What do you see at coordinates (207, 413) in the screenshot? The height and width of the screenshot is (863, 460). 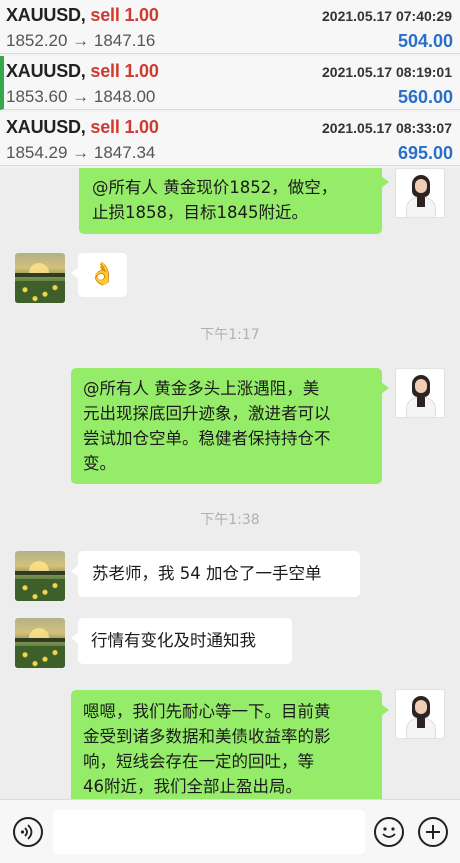 I see `message-line: 元出现探底回升迹象，激进者可以` at bounding box center [207, 413].